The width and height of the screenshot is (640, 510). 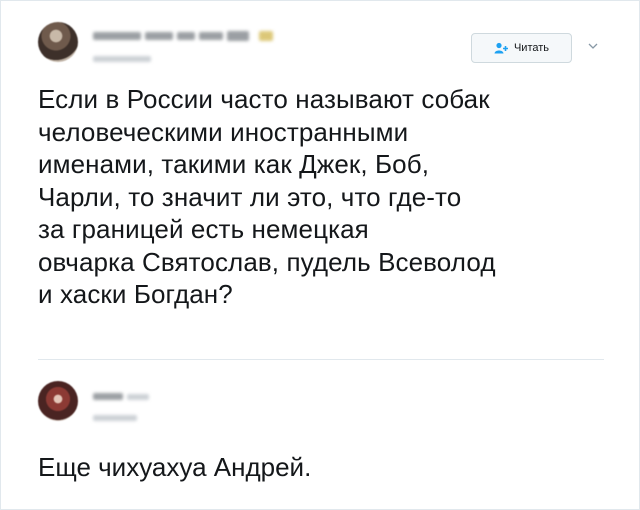 I want to click on divider, so click(x=321, y=359).